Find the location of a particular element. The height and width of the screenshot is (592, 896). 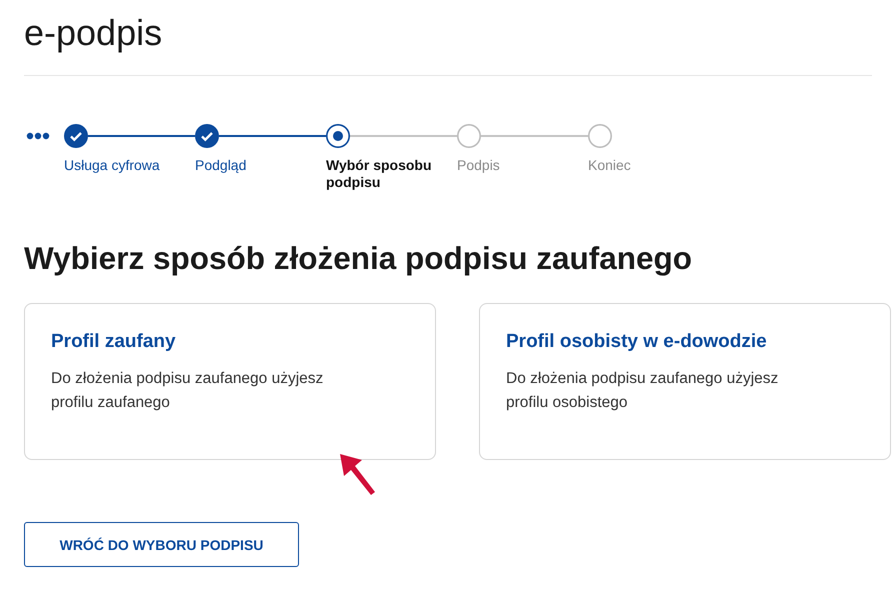

pointer-arrow-icon is located at coordinates (358, 474).